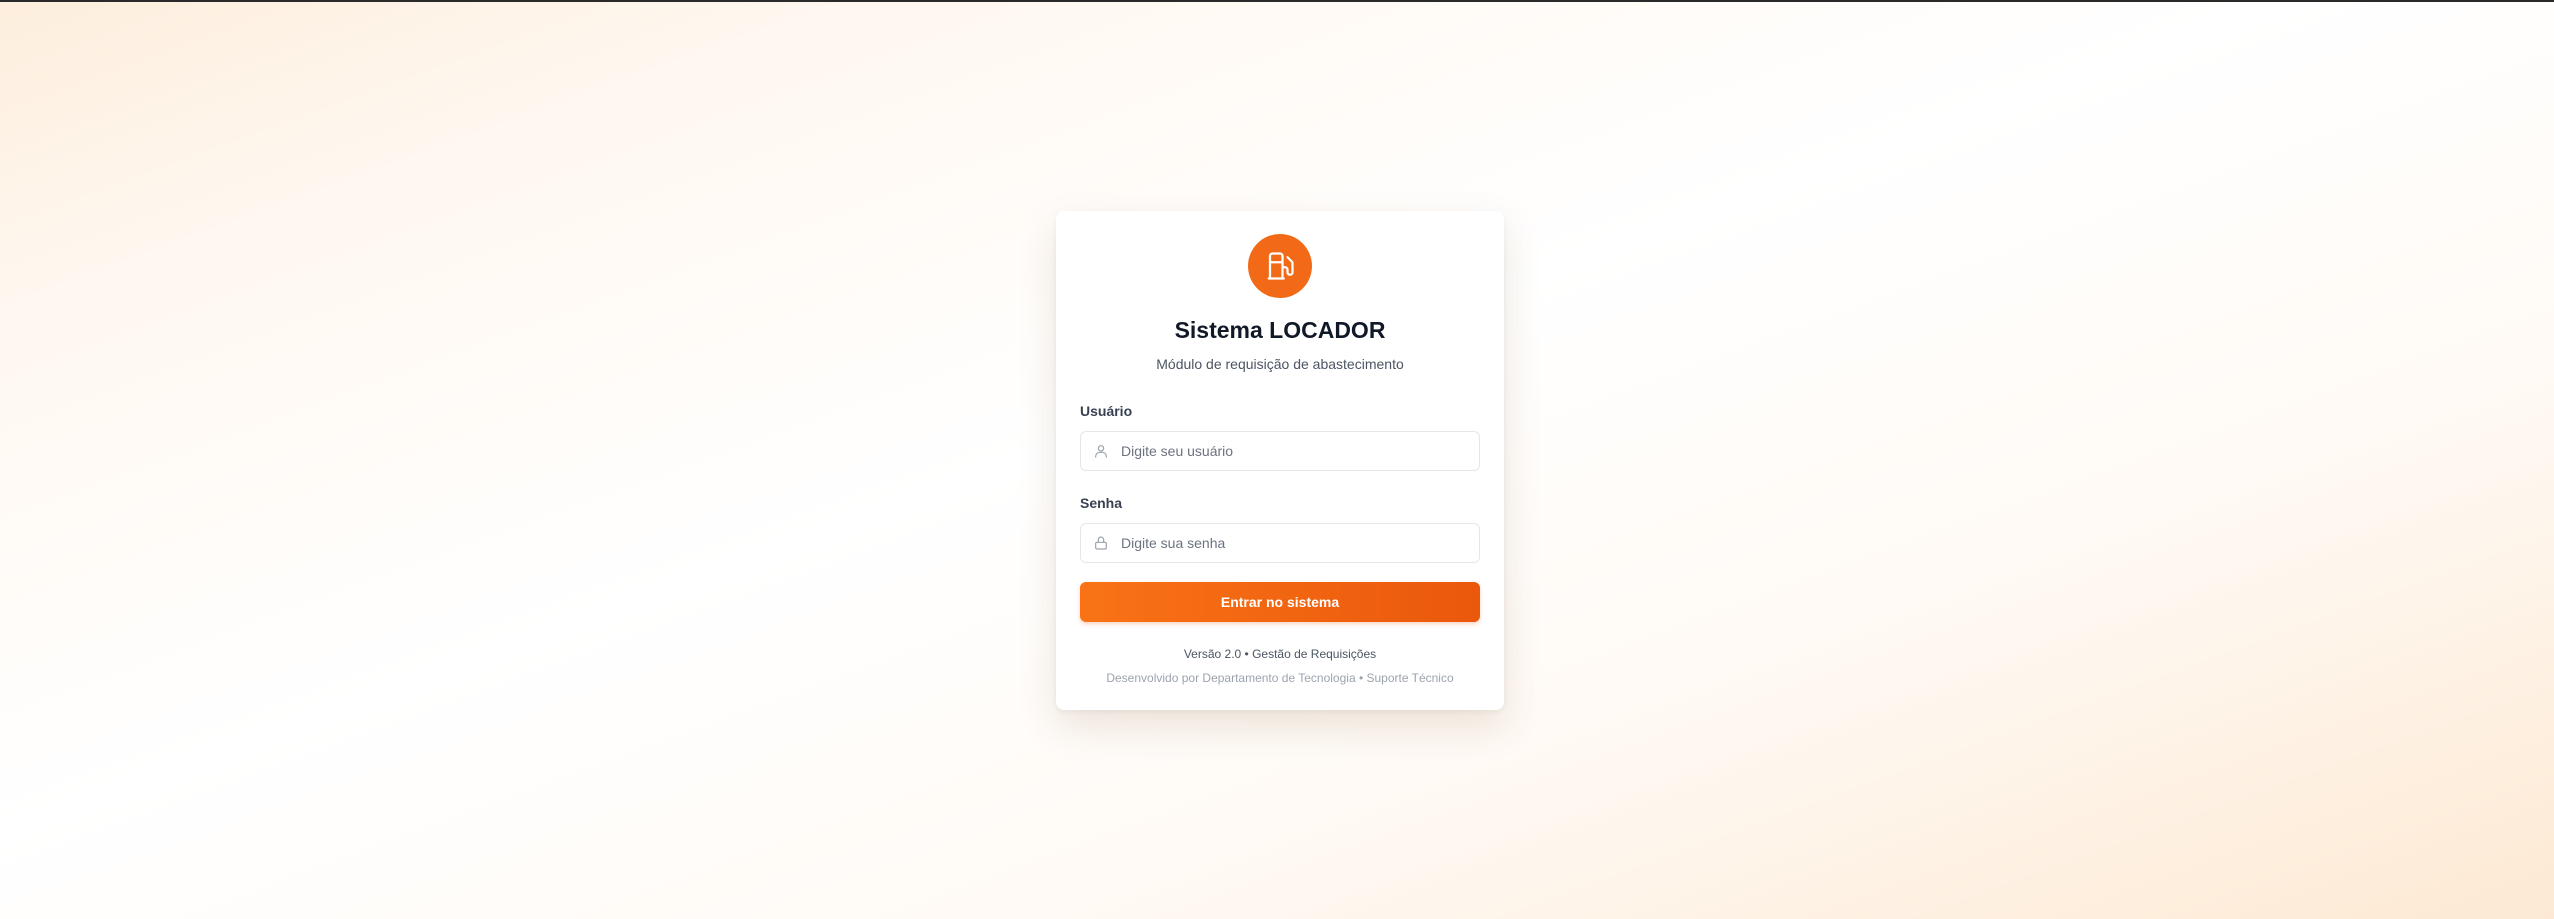  Describe the element at coordinates (1296, 451) in the screenshot. I see `username-input` at that location.